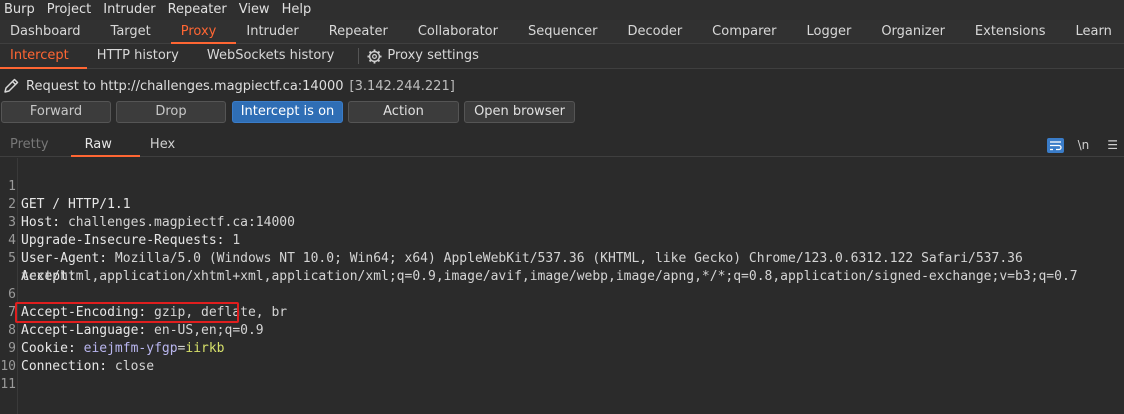 The width and height of the screenshot is (1124, 414). What do you see at coordinates (659, 32) in the screenshot?
I see `tab-decoder: Decoder` at bounding box center [659, 32].